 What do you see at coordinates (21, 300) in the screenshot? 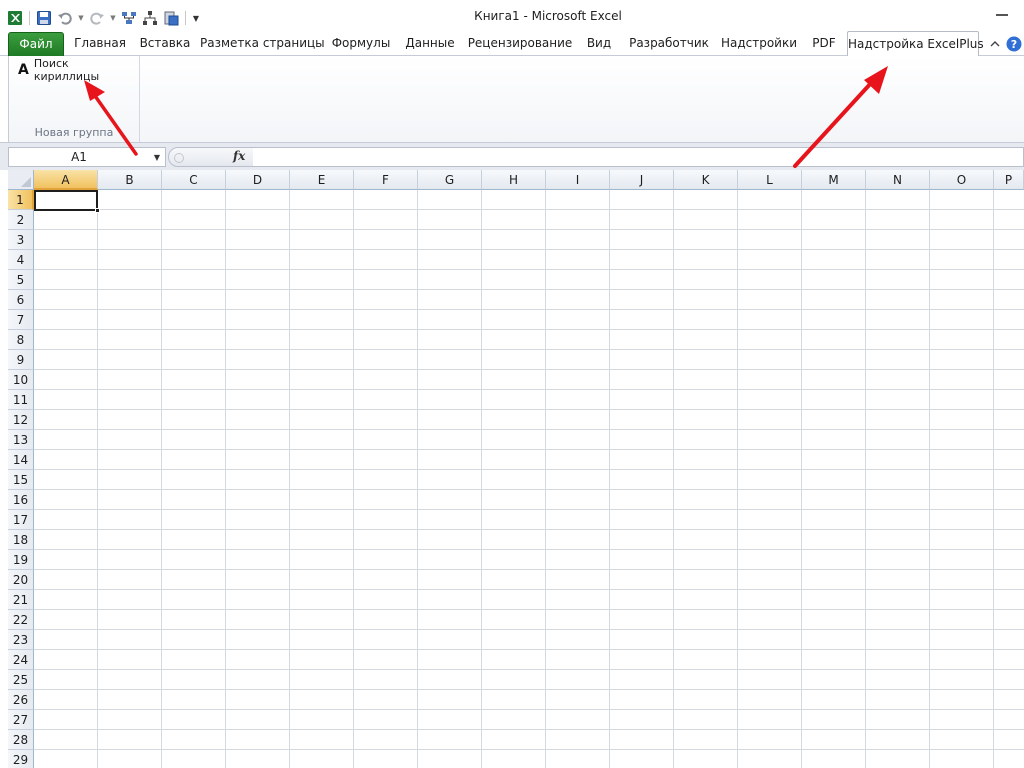
I see `row-header-6: 6` at bounding box center [21, 300].